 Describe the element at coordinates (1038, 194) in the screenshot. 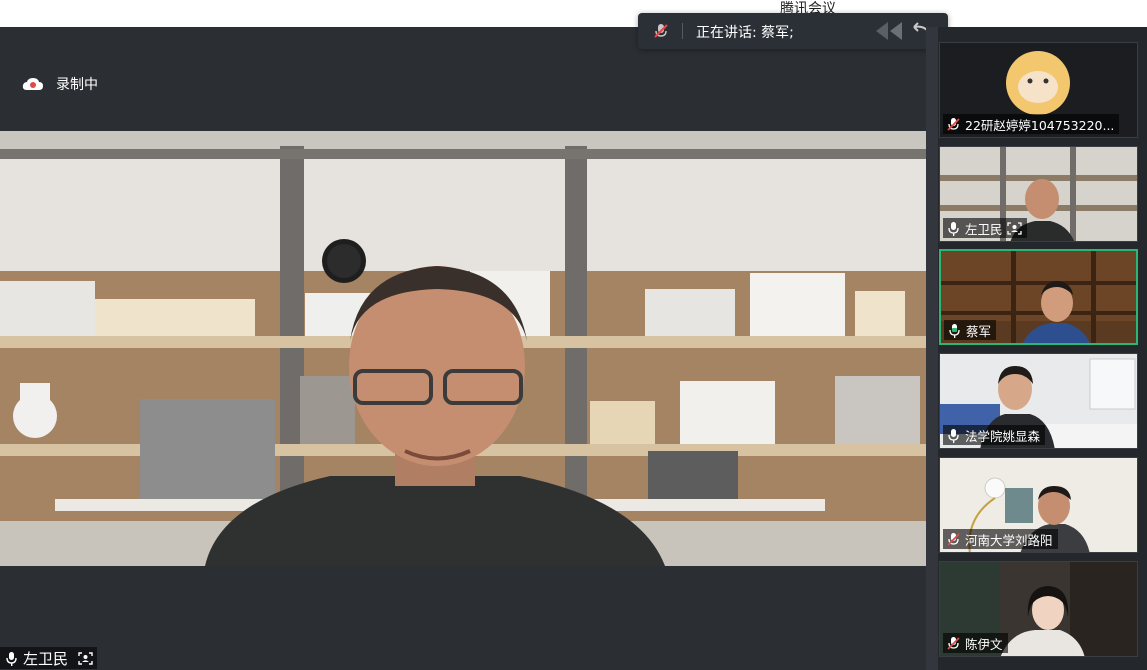

I see `participant-tile: 左卫民` at that location.